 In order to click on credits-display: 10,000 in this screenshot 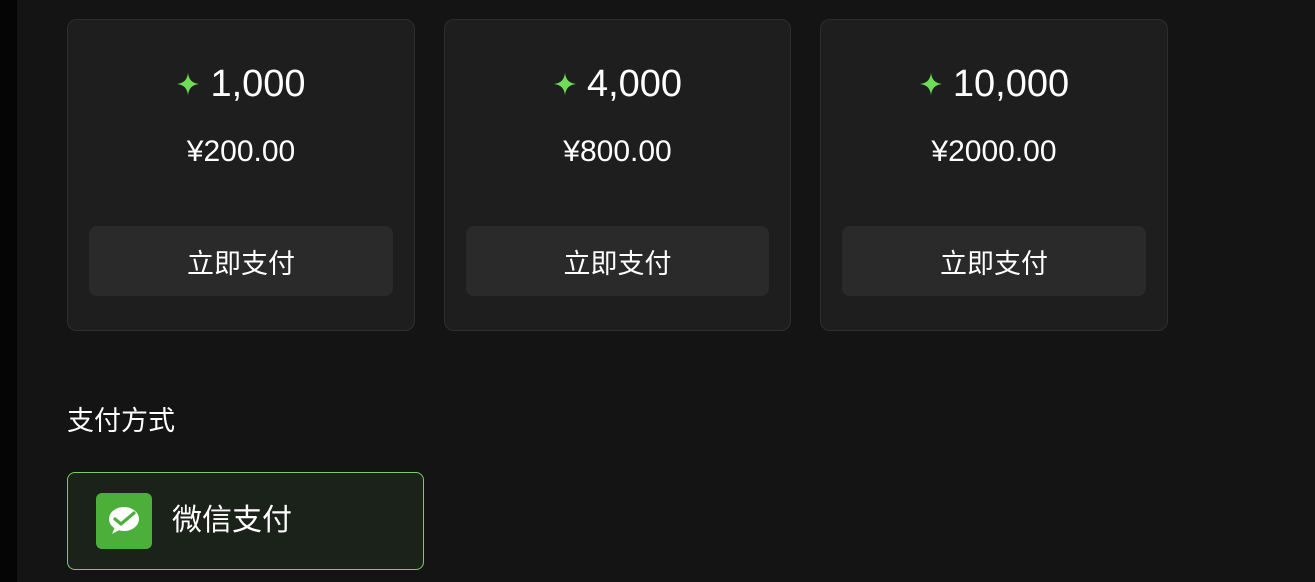, I will do `click(994, 84)`.